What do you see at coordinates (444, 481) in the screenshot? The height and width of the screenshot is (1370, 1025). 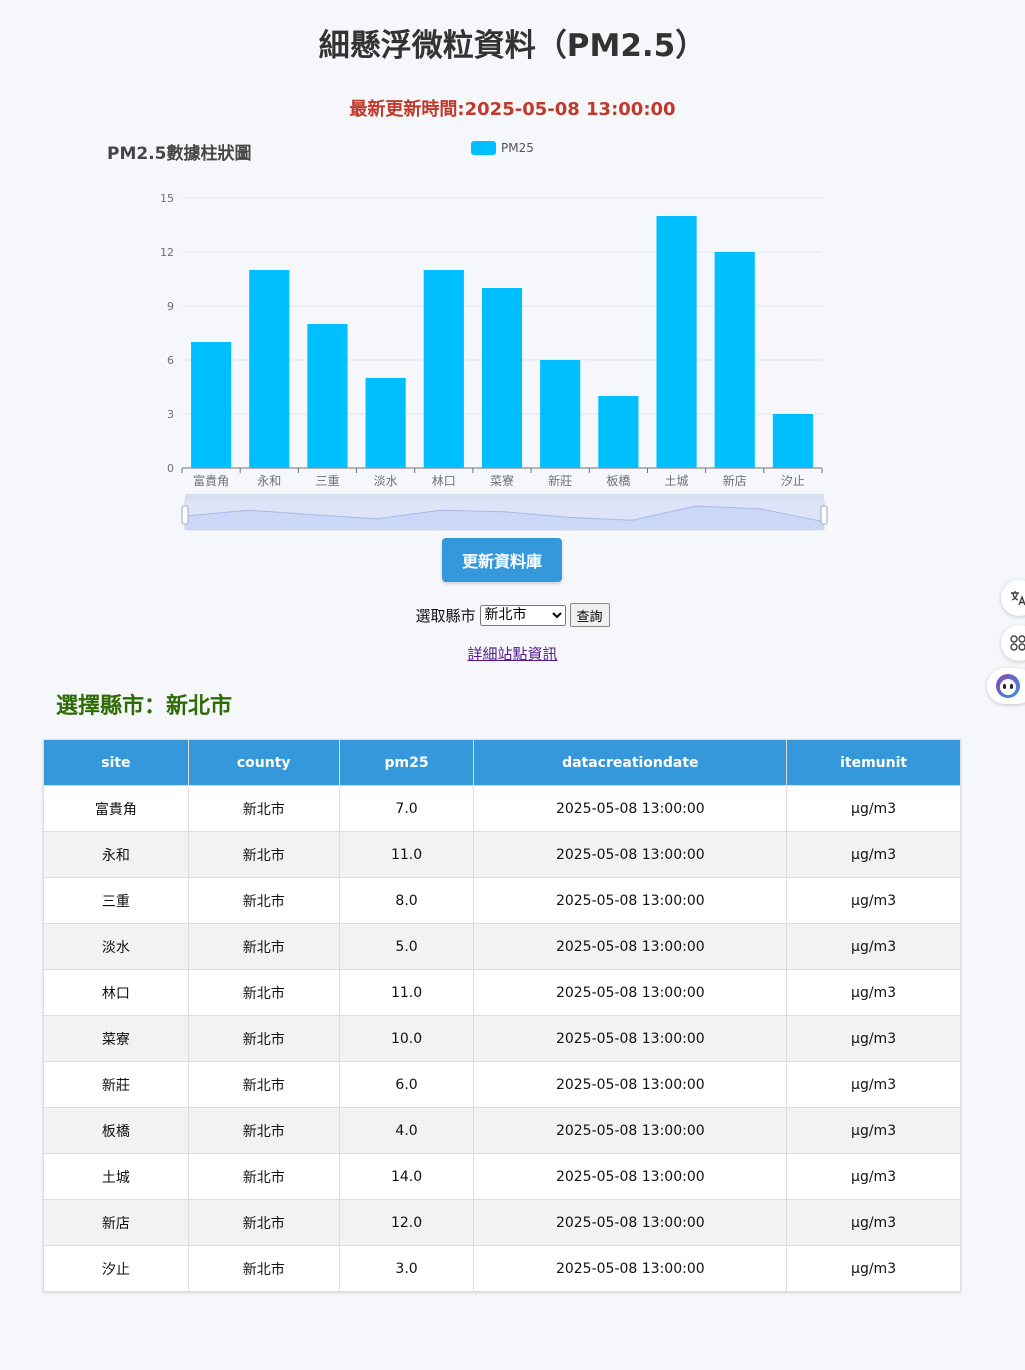 I see `x-tick-label: 林口` at bounding box center [444, 481].